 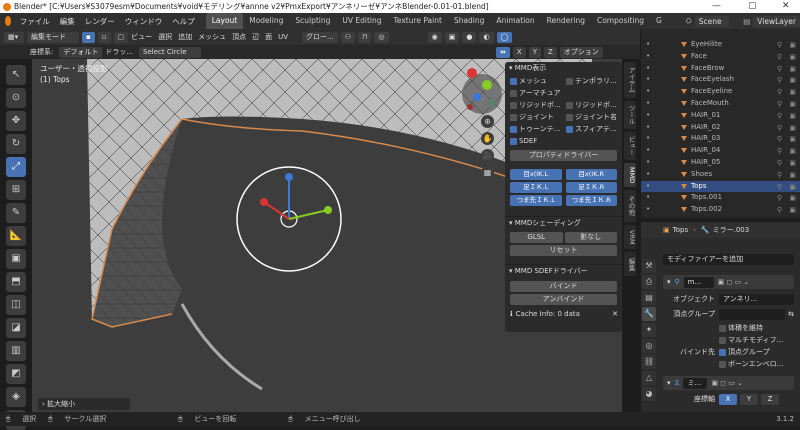 What do you see at coordinates (566, 21) in the screenshot?
I see `tab-rendering: Rendering` at bounding box center [566, 21].